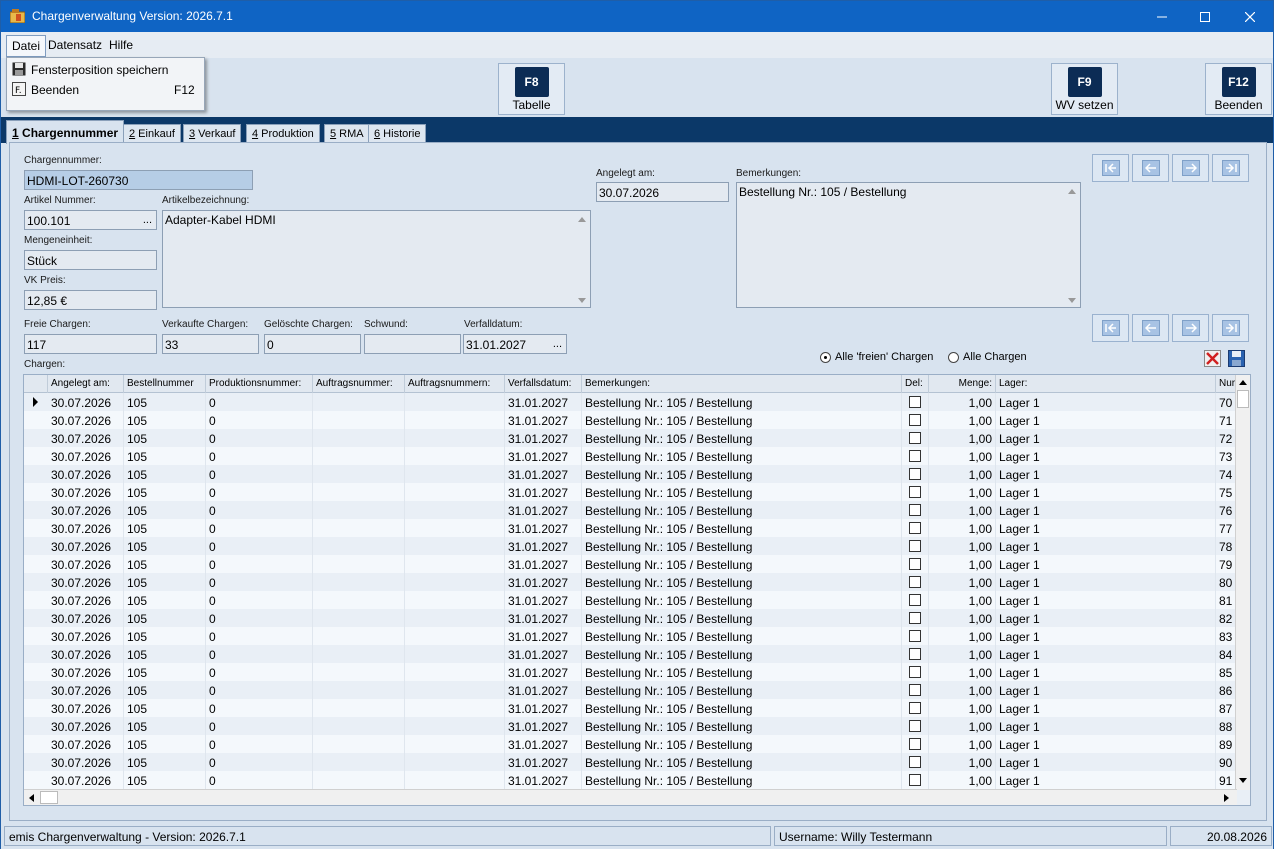 The image size is (1274, 849). What do you see at coordinates (630, 797) in the screenshot?
I see `grid-horizontal-scrollbar` at bounding box center [630, 797].